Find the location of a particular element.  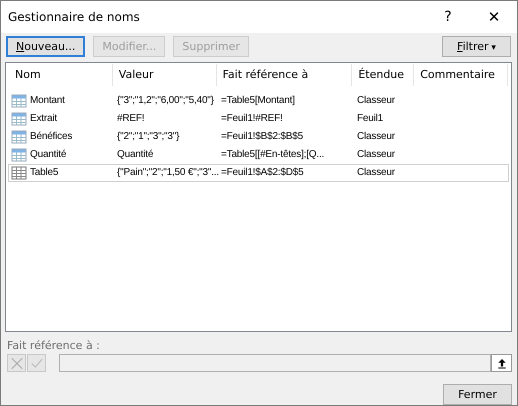

confirm-button is located at coordinates (36, 363).